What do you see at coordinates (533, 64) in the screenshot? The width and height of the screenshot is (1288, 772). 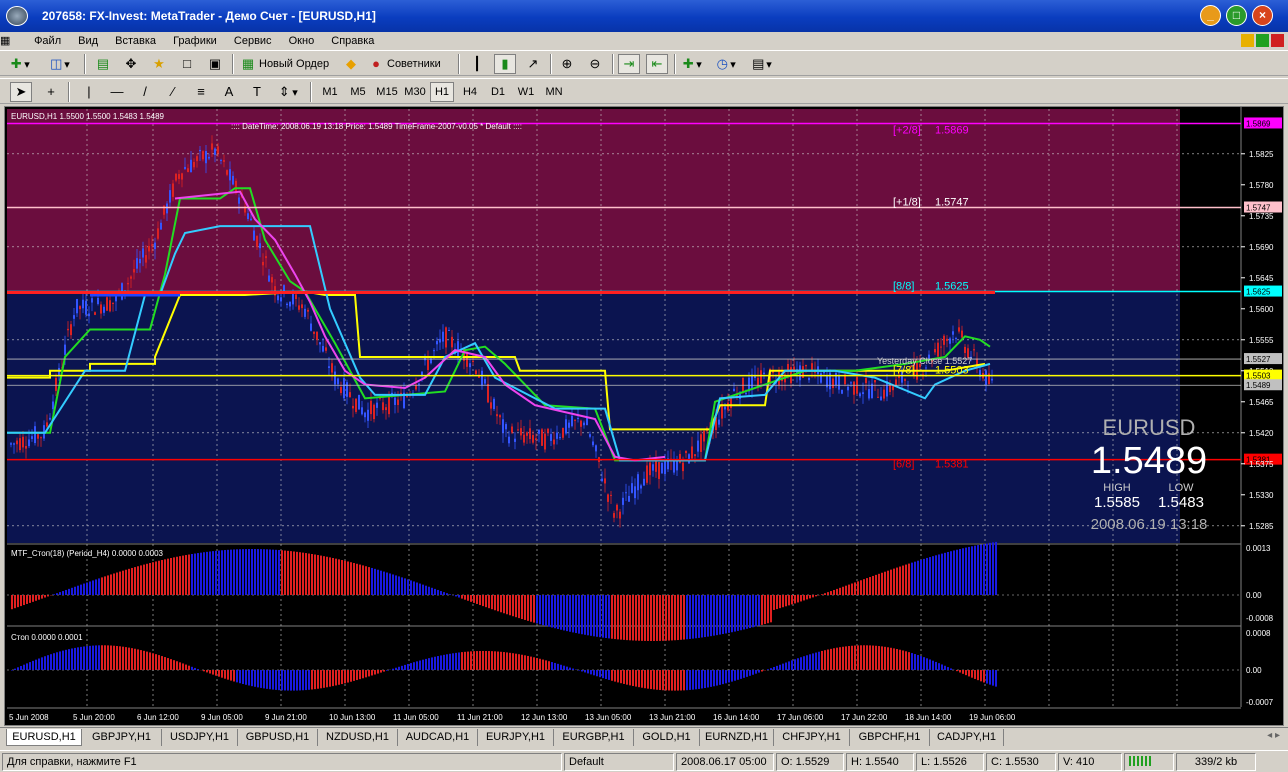 I see `line-chart-button: ↗` at bounding box center [533, 64].